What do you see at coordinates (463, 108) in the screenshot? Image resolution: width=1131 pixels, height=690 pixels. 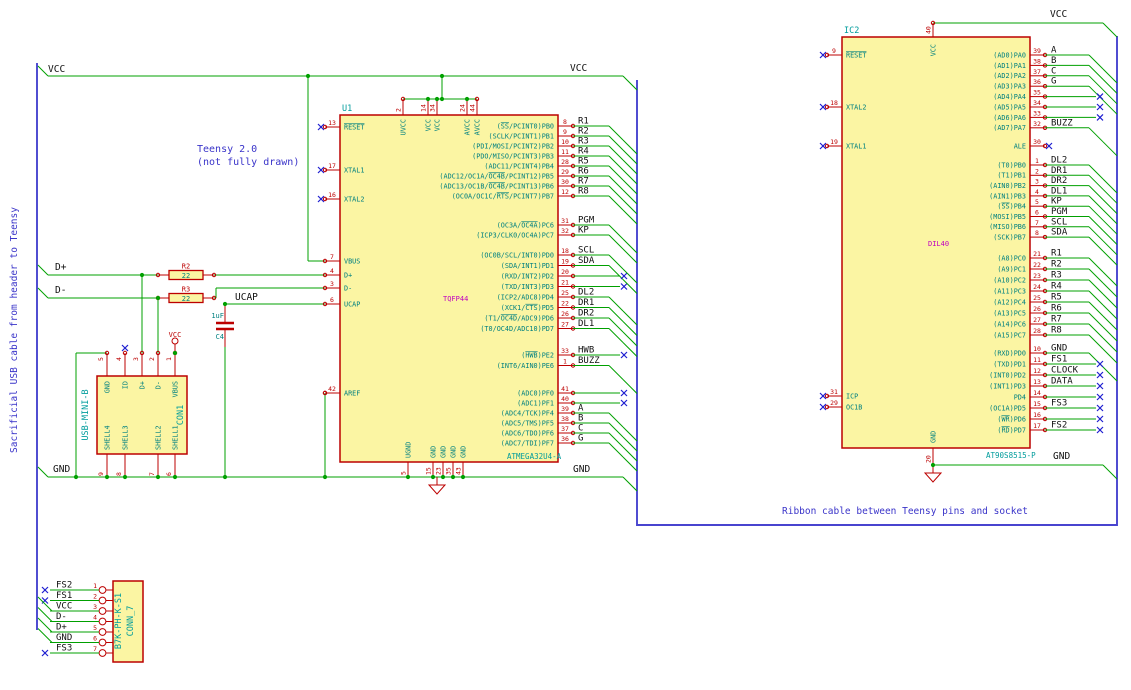 I see `pin-number: 24` at bounding box center [463, 108].